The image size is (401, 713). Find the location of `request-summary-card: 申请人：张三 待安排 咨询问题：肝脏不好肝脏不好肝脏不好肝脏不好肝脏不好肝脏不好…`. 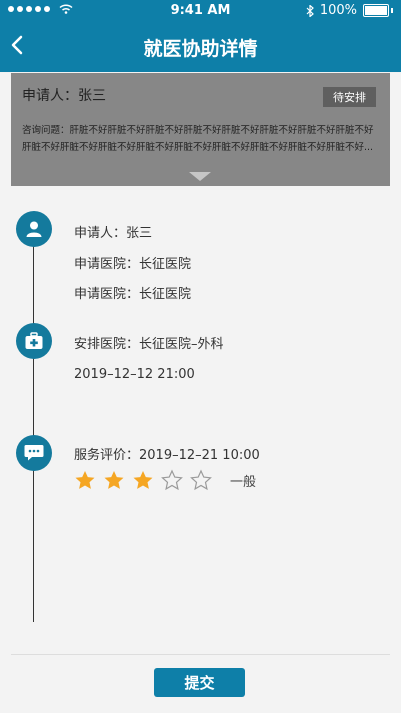

request-summary-card: 申请人：张三 待安排 咨询问题：肝脏不好肝脏不好肝脏不好肝脏不好肝脏不好肝脏不好… is located at coordinates (200, 129).